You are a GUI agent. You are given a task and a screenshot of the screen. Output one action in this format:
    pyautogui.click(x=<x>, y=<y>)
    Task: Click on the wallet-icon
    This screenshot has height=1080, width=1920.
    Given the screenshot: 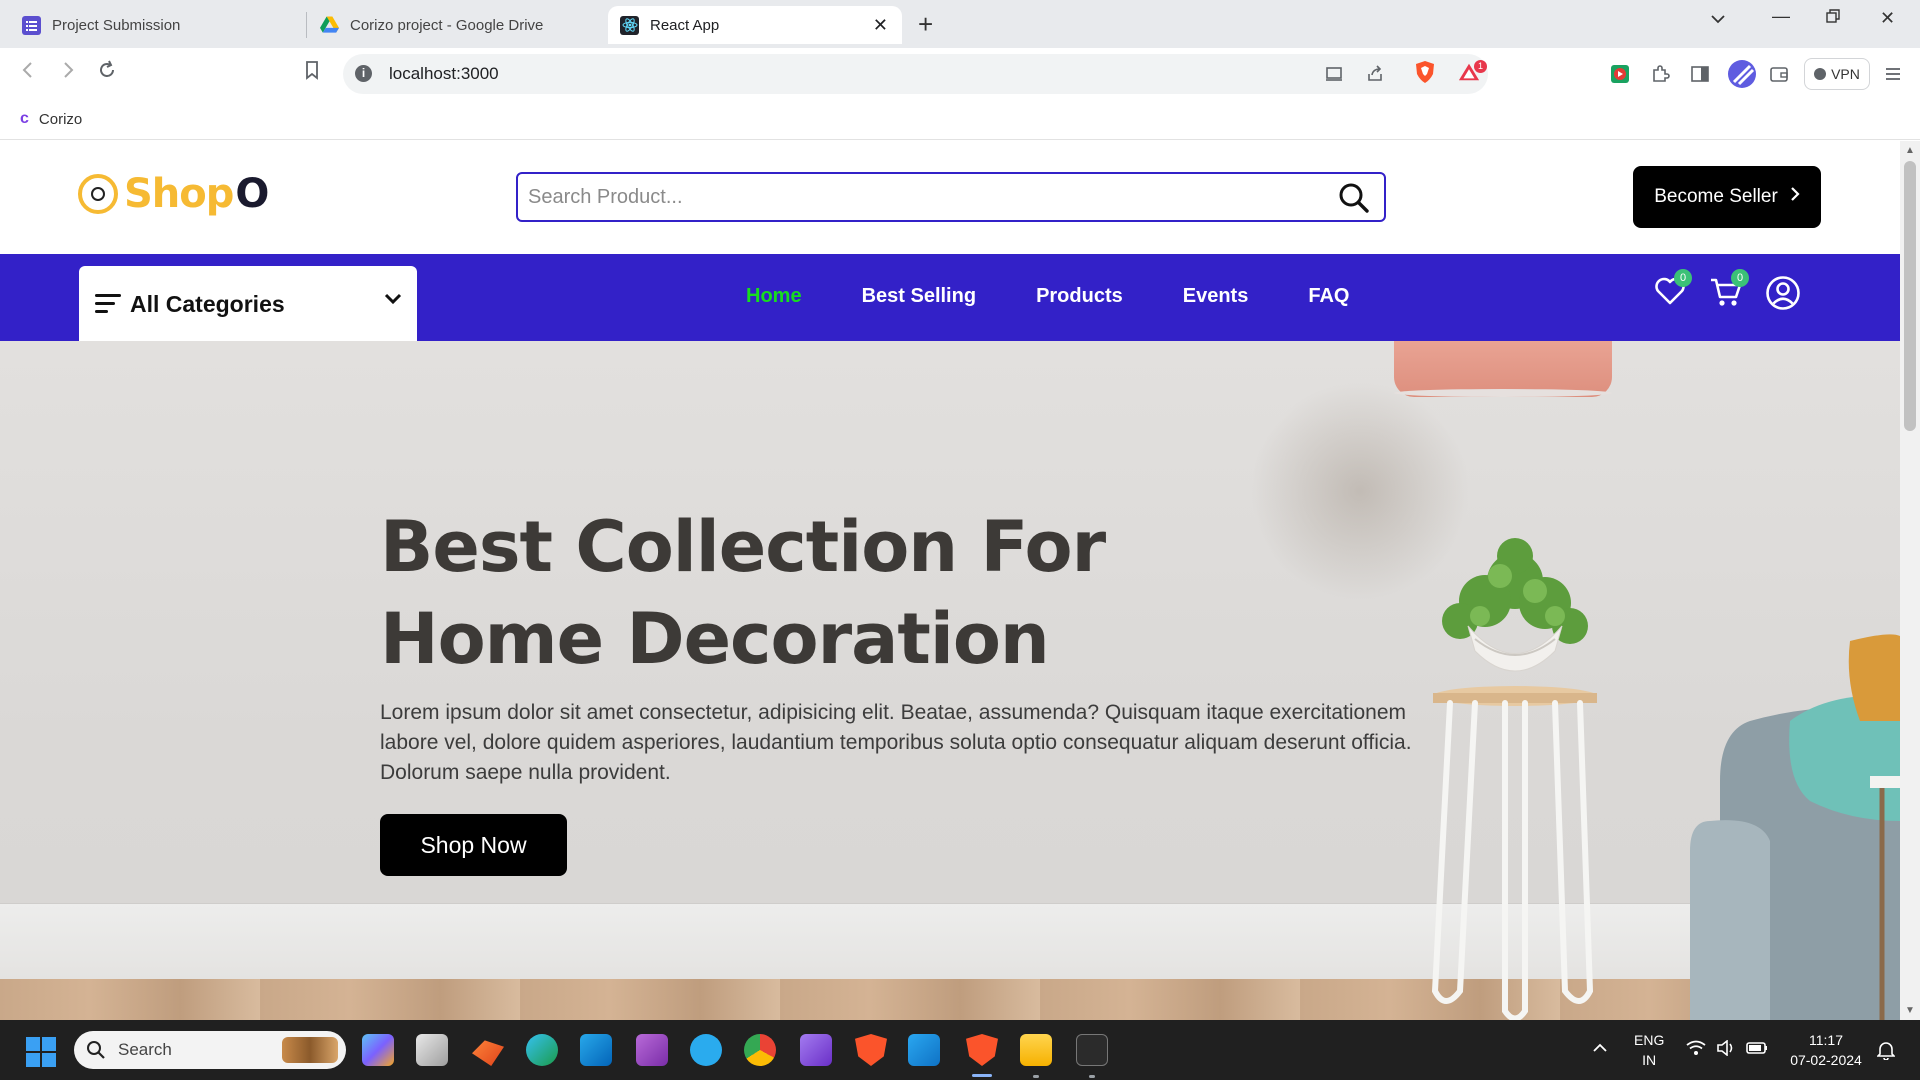 What is the action you would take?
    pyautogui.click(x=1779, y=74)
    